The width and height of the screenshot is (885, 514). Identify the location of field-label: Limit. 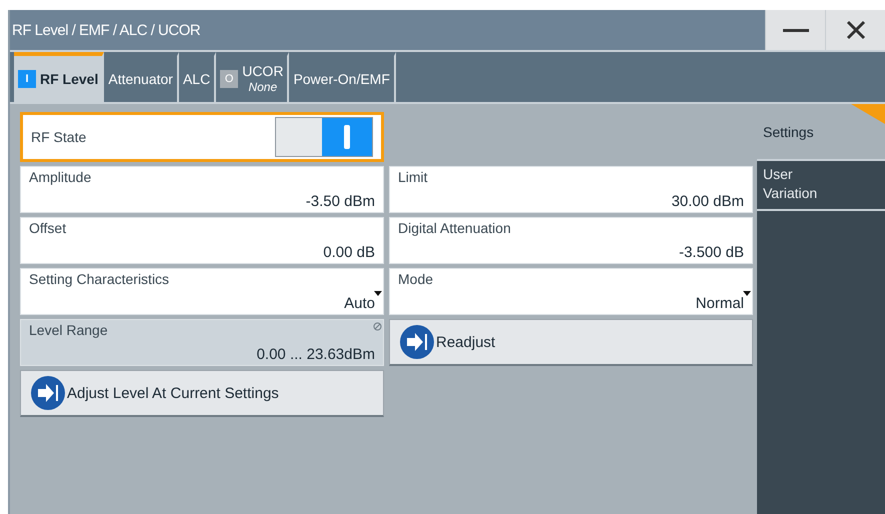
(413, 177).